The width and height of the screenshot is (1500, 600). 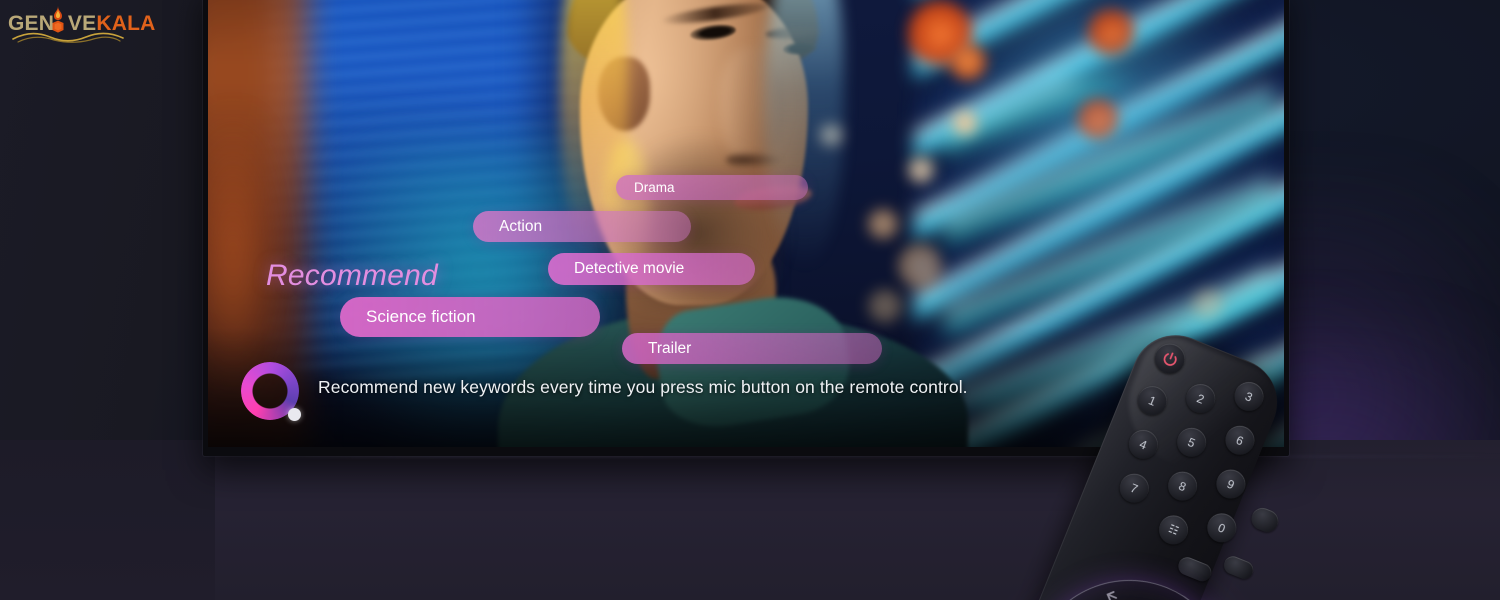 What do you see at coordinates (68, 37) in the screenshot?
I see `wave-underline-icon` at bounding box center [68, 37].